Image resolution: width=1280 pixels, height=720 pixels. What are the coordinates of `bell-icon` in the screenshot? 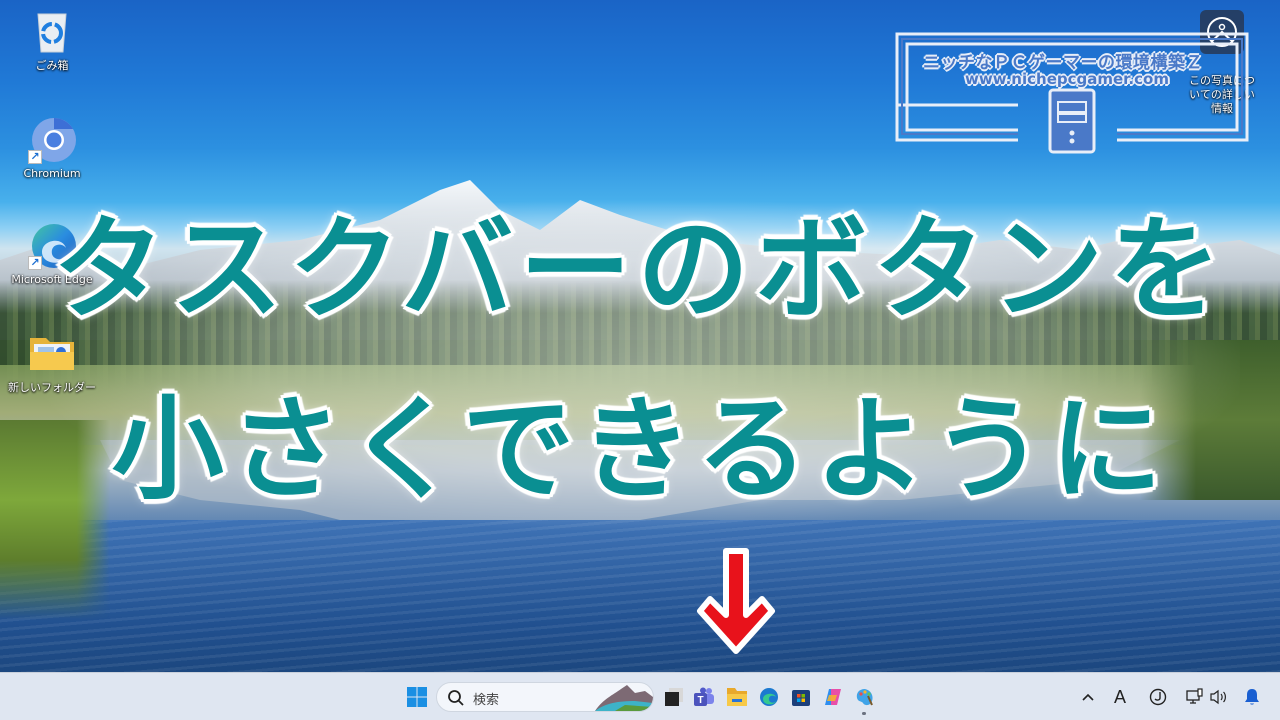 It's located at (1252, 697).